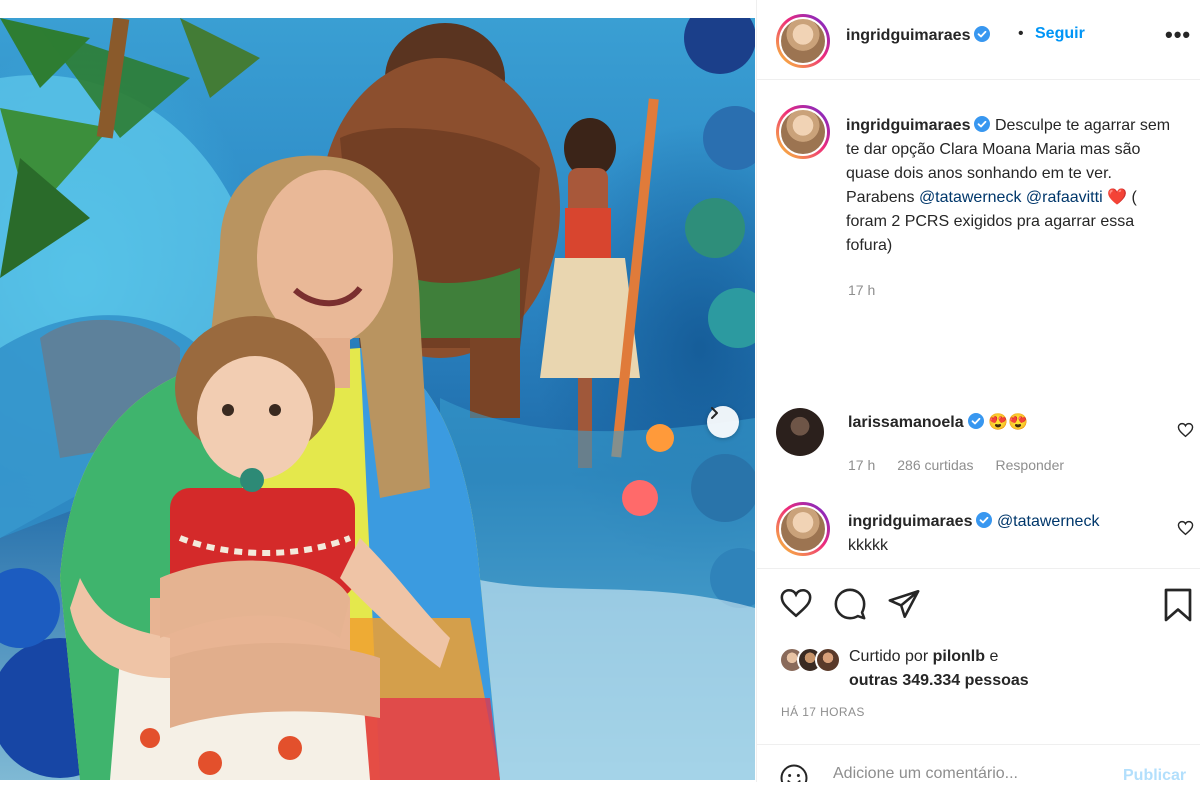 The height and width of the screenshot is (800, 1200). I want to click on commenter-username: larissamanoela, so click(916, 422).